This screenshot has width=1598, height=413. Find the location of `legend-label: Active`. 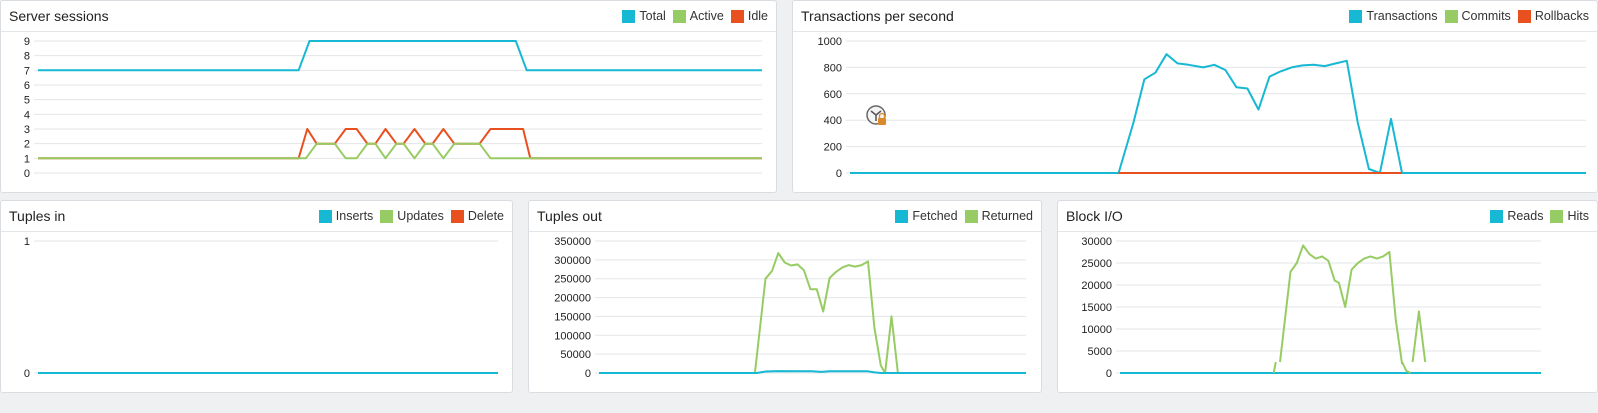

legend-label: Active is located at coordinates (706, 16).